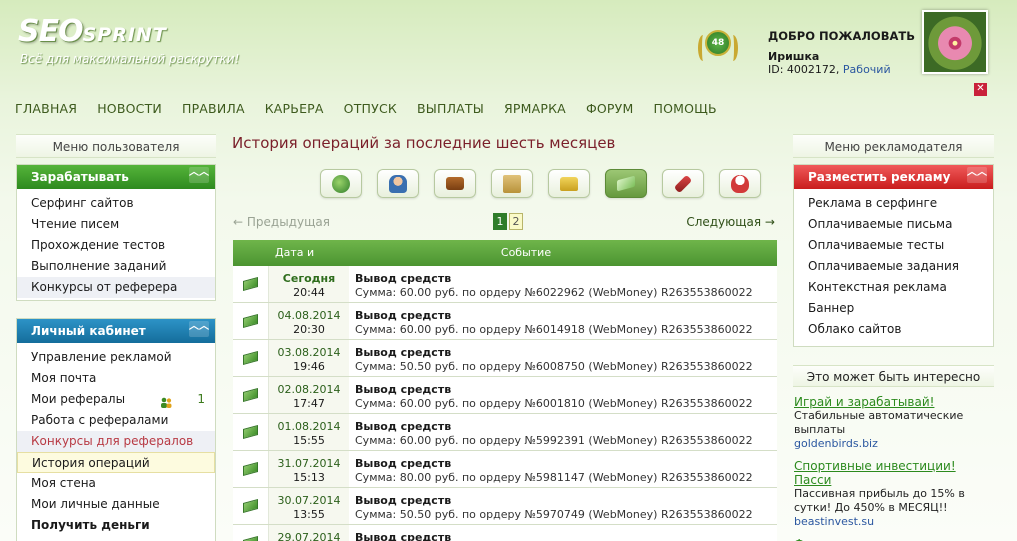 This screenshot has height=541, width=1017. What do you see at coordinates (63, 483) in the screenshot?
I see `menu-item-label: Моя стена` at bounding box center [63, 483].